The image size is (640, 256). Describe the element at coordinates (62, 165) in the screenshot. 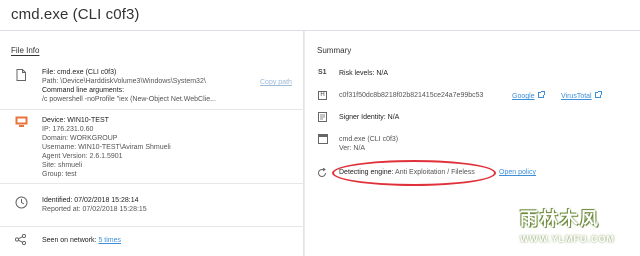

I see `site: Site: shmueli` at that location.